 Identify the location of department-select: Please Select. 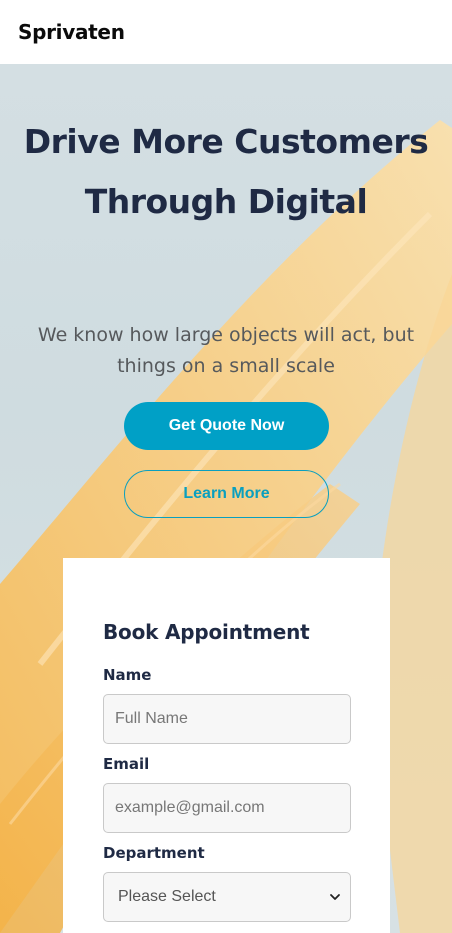
(227, 897).